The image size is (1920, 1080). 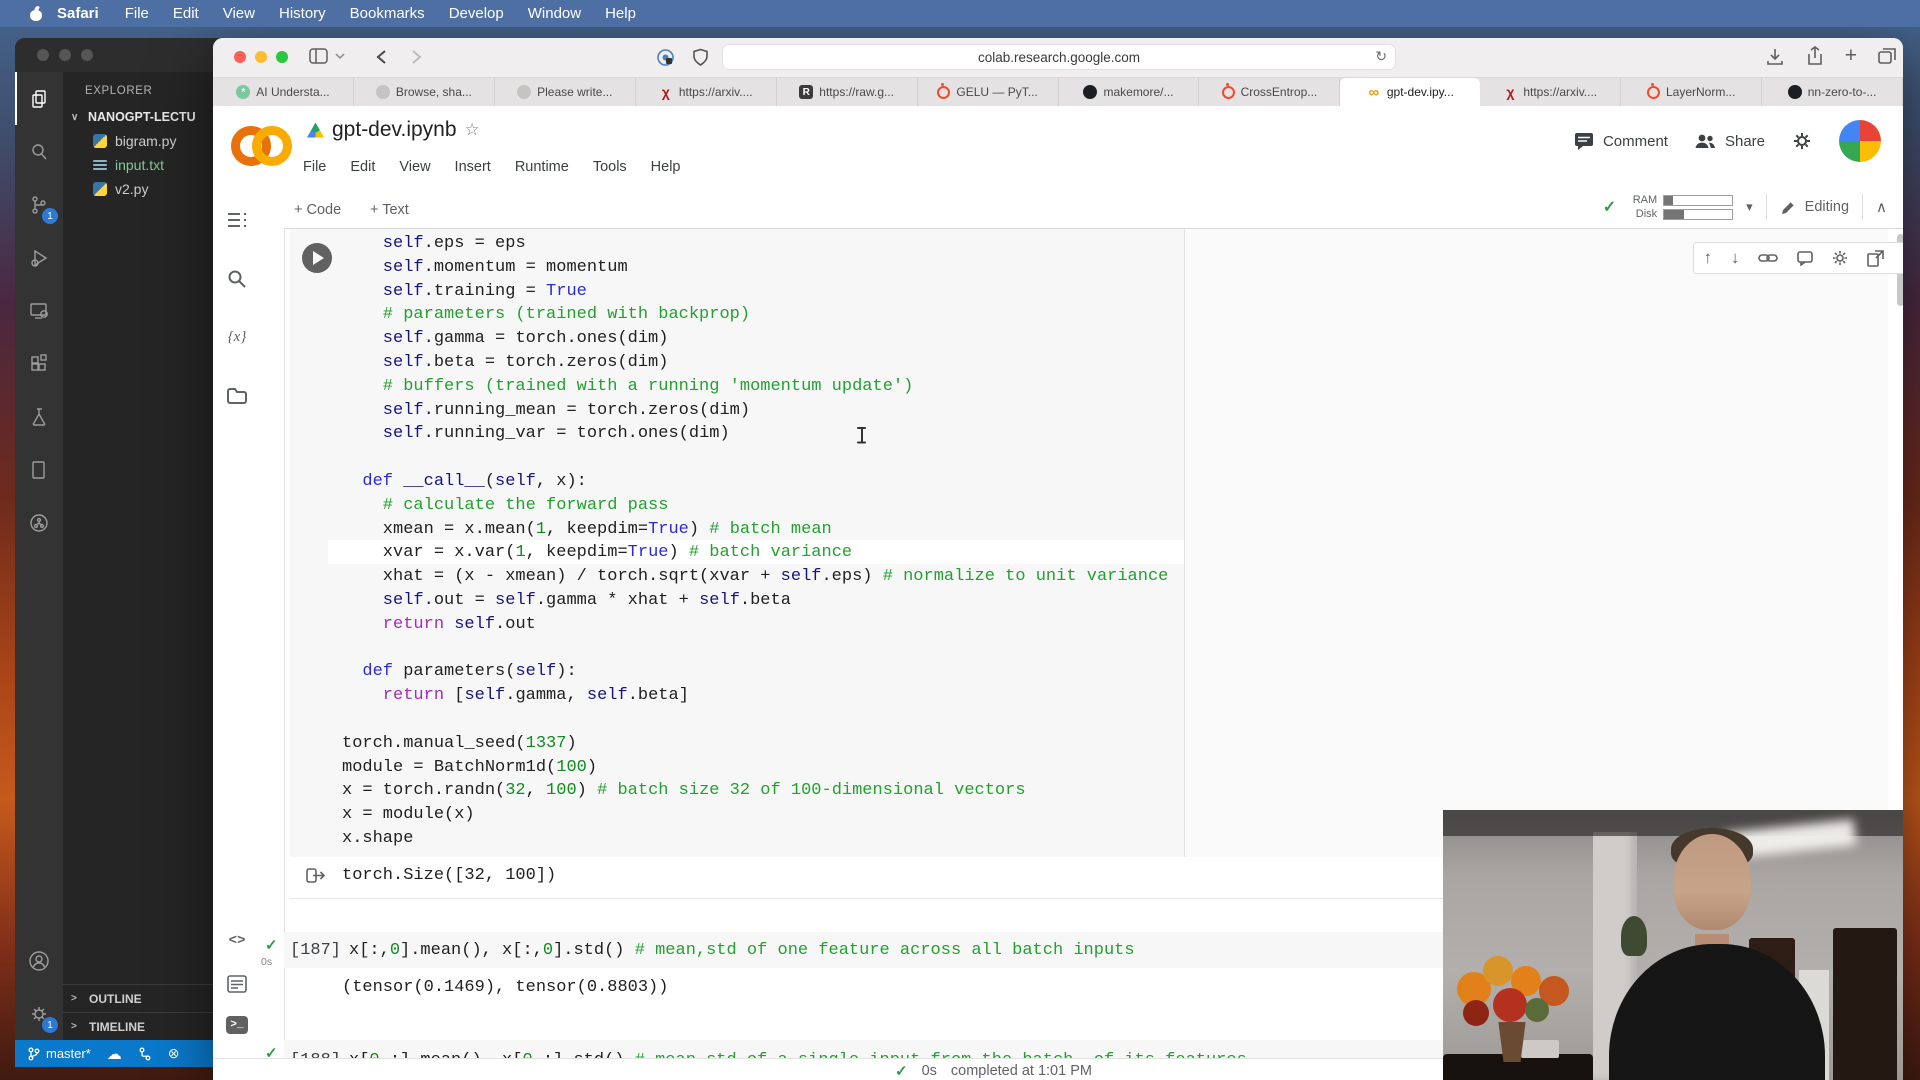 I want to click on collapse-sections-icon: ∧, so click(x=1881, y=207).